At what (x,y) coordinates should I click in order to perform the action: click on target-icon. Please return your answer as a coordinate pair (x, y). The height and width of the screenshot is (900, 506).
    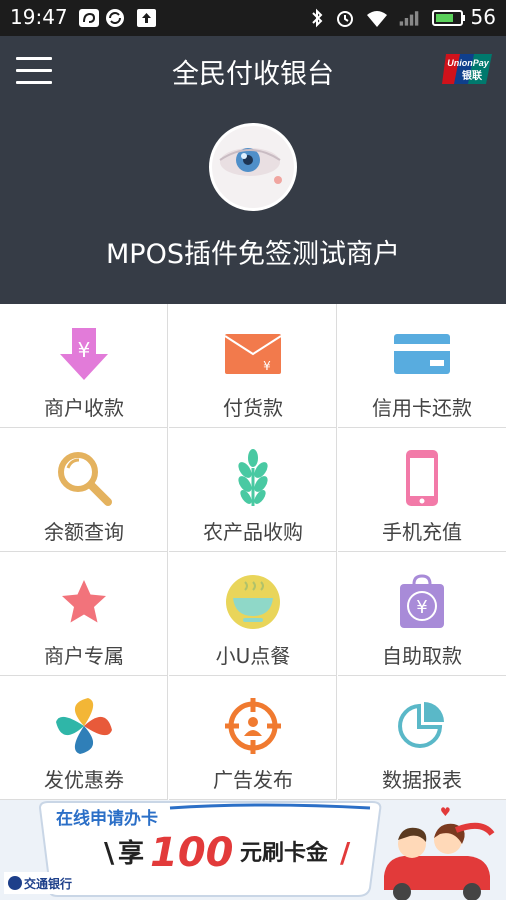
    Looking at the image, I should click on (253, 726).